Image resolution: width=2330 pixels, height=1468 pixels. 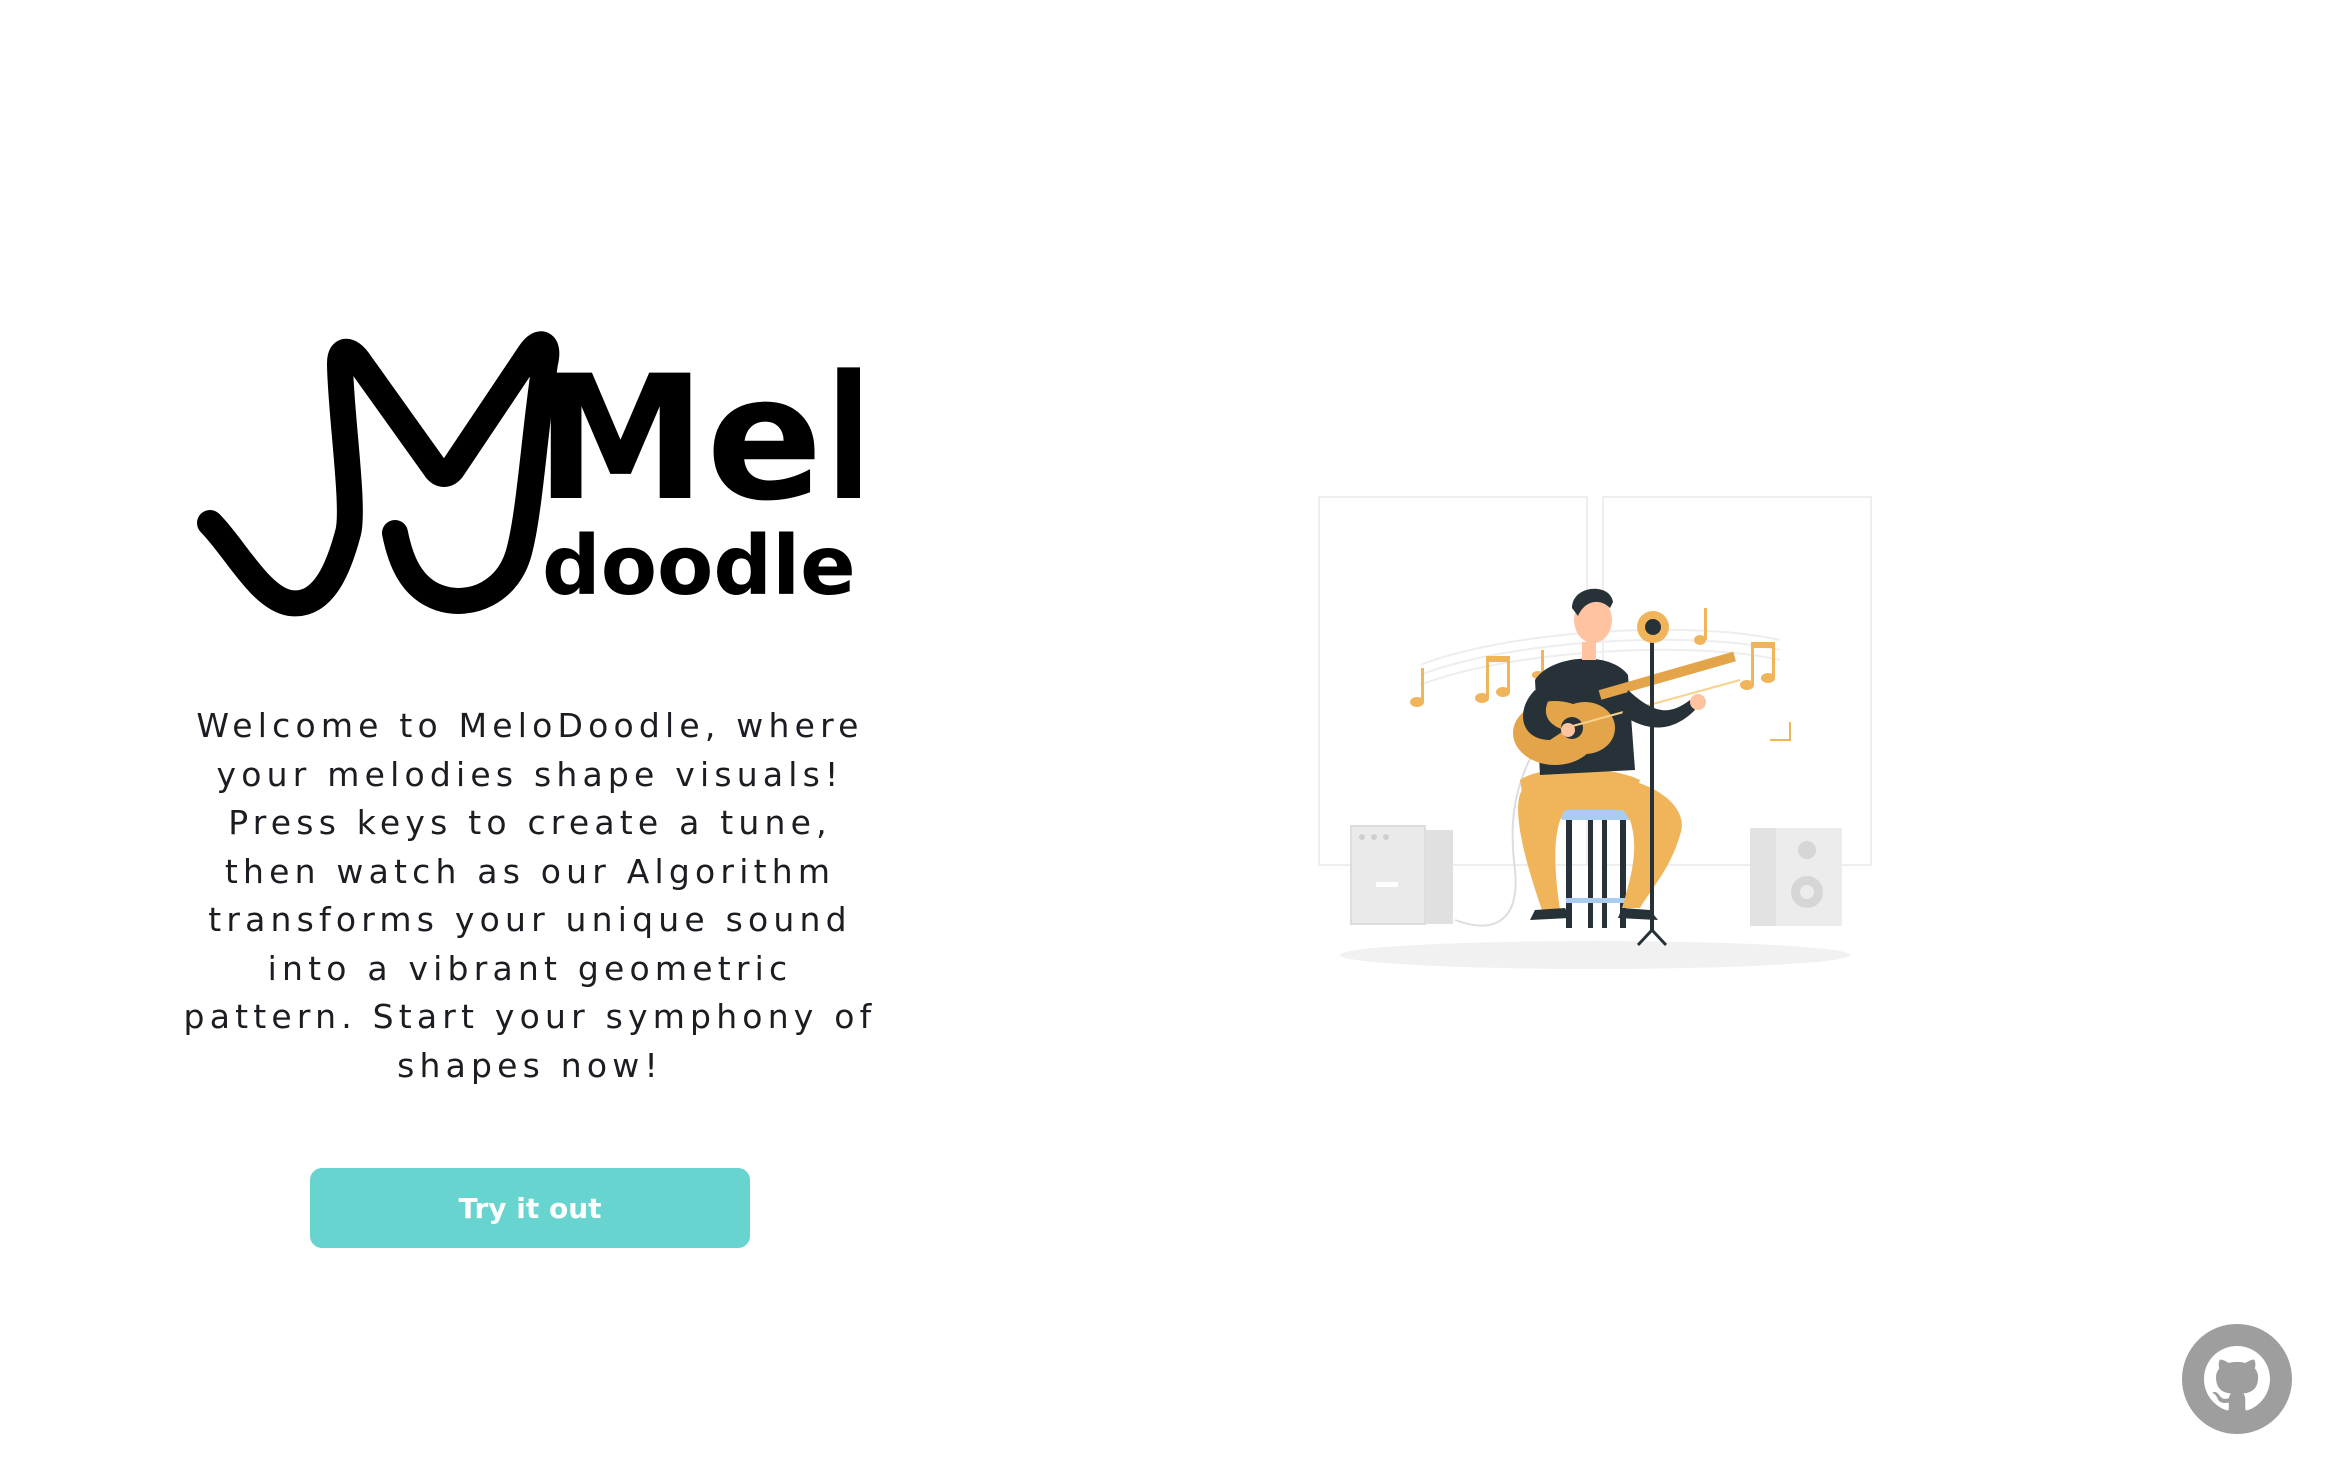 I want to click on github-icon, so click(x=2237, y=1379).